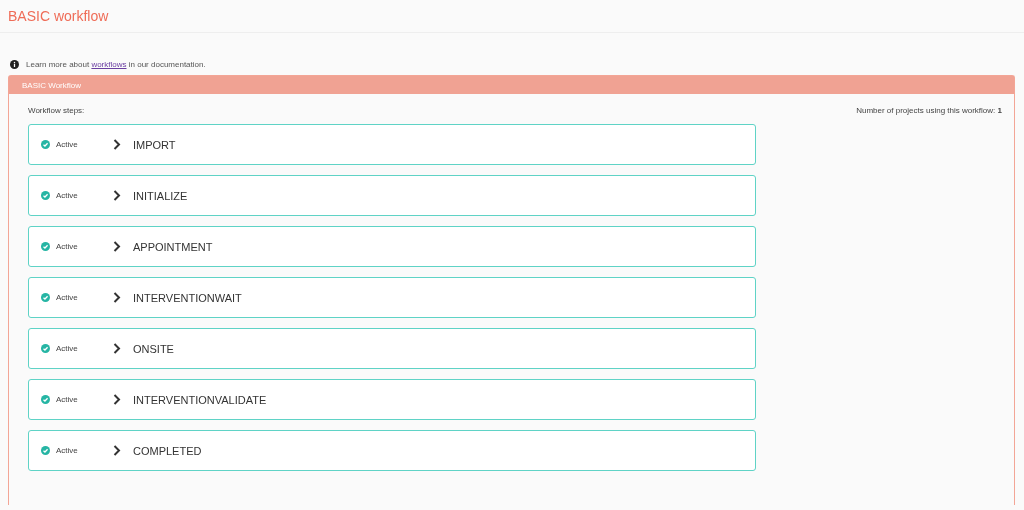 This screenshot has width=1024, height=510. Describe the element at coordinates (173, 246) in the screenshot. I see `step-name: APPOINTMENT` at that location.